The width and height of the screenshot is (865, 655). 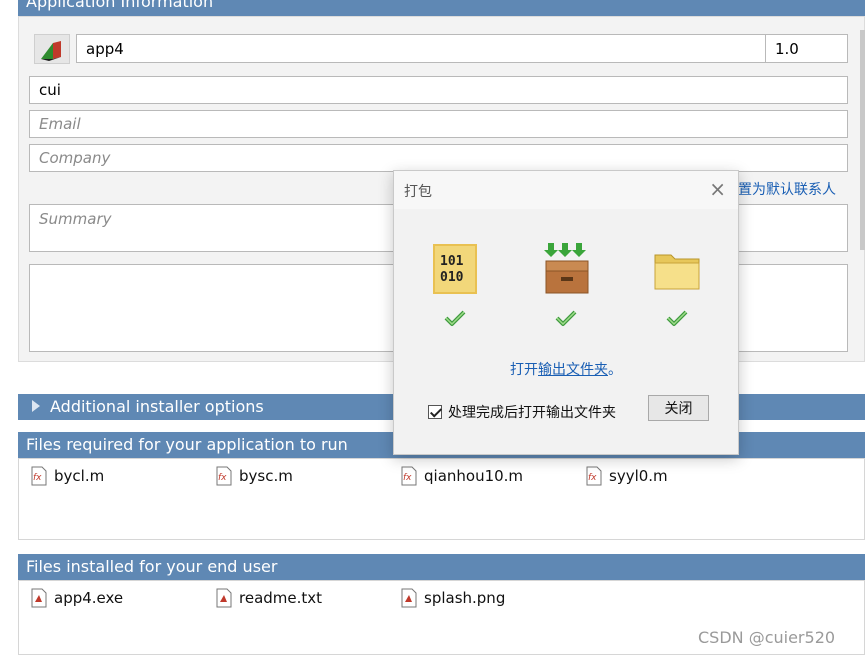 I want to click on package-box-icon, so click(x=572, y=272).